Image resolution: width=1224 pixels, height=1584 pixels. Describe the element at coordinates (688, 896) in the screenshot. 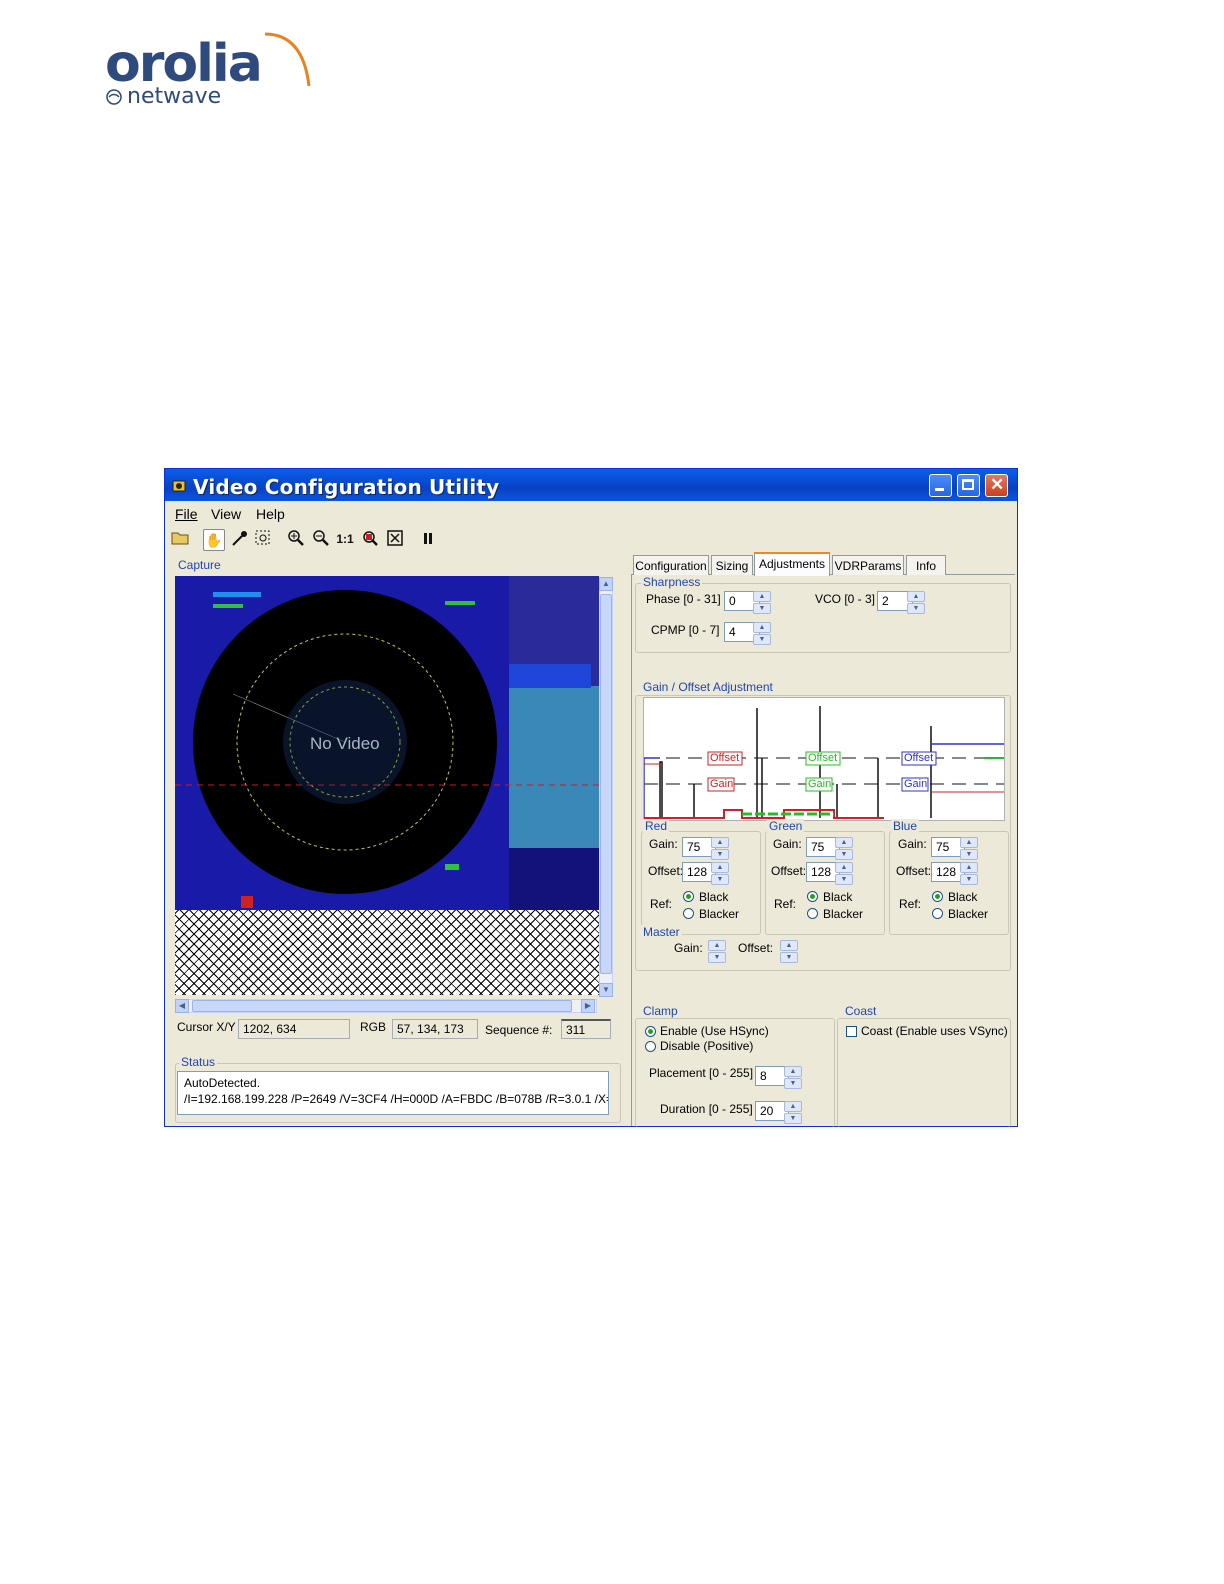

I see `red-ref-black-radio` at that location.